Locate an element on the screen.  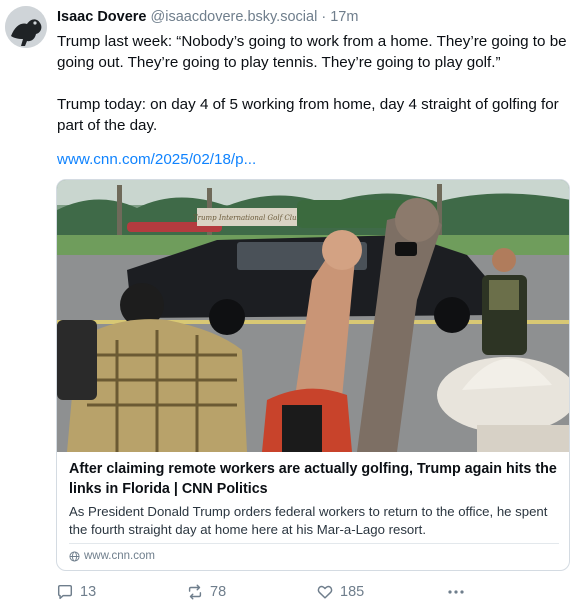
author-display-name: Isaac Dovere is located at coordinates (101, 17).